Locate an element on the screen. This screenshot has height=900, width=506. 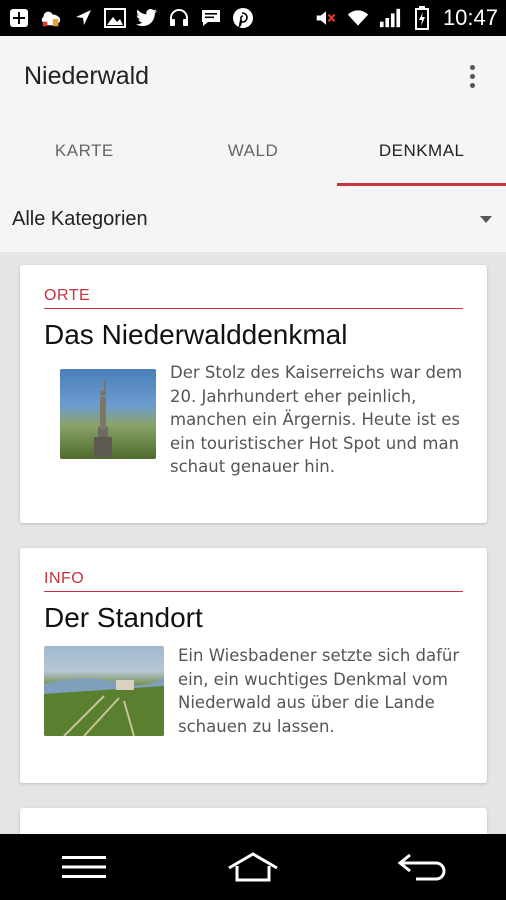
back-icon is located at coordinates (422, 867).